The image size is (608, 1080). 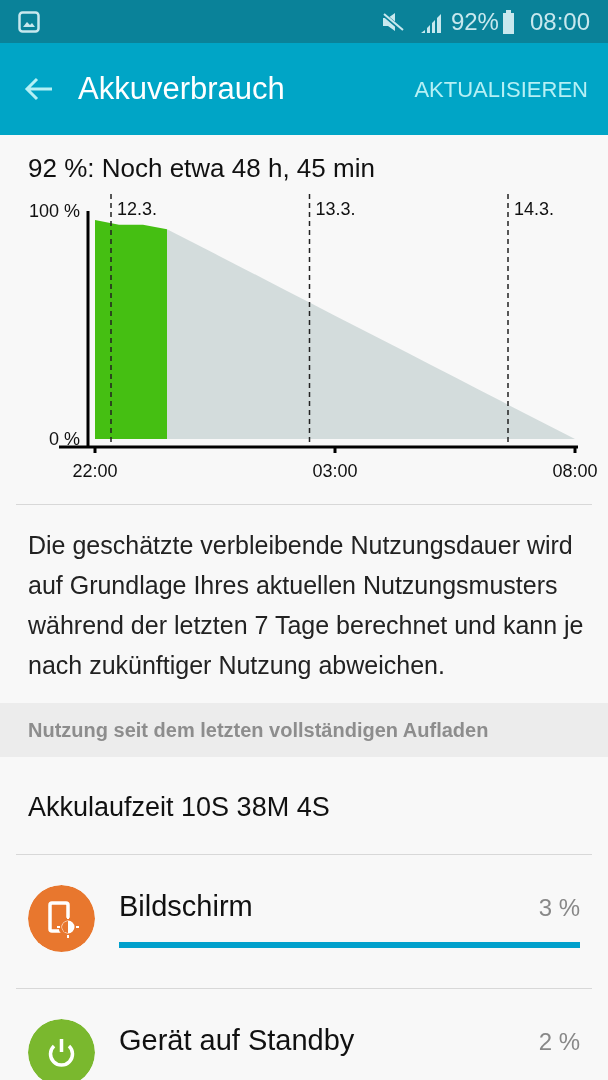 I want to click on date-label: 13.3., so click(x=335, y=209).